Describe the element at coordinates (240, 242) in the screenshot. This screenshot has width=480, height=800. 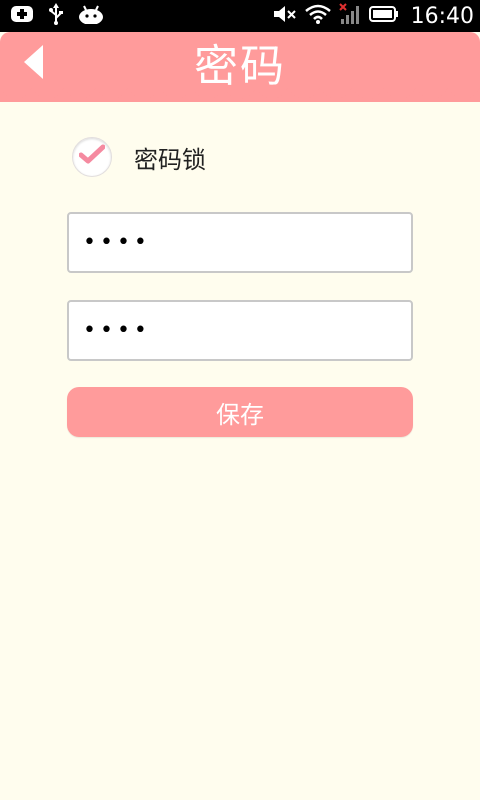
I see `password-field: ••••` at that location.